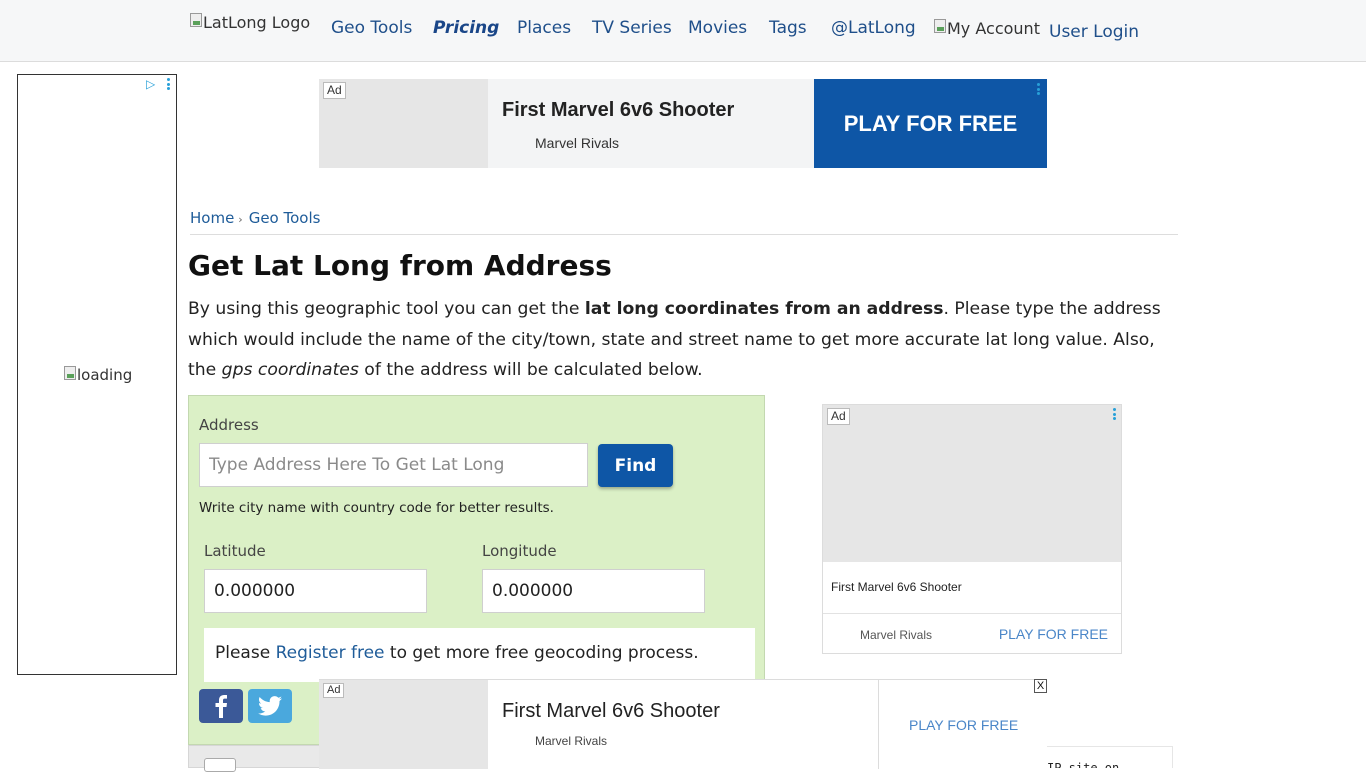 This screenshot has width=1366, height=772. Describe the element at coordinates (1106, 757) in the screenshot. I see `partial-code-snippet: IP site on` at that location.